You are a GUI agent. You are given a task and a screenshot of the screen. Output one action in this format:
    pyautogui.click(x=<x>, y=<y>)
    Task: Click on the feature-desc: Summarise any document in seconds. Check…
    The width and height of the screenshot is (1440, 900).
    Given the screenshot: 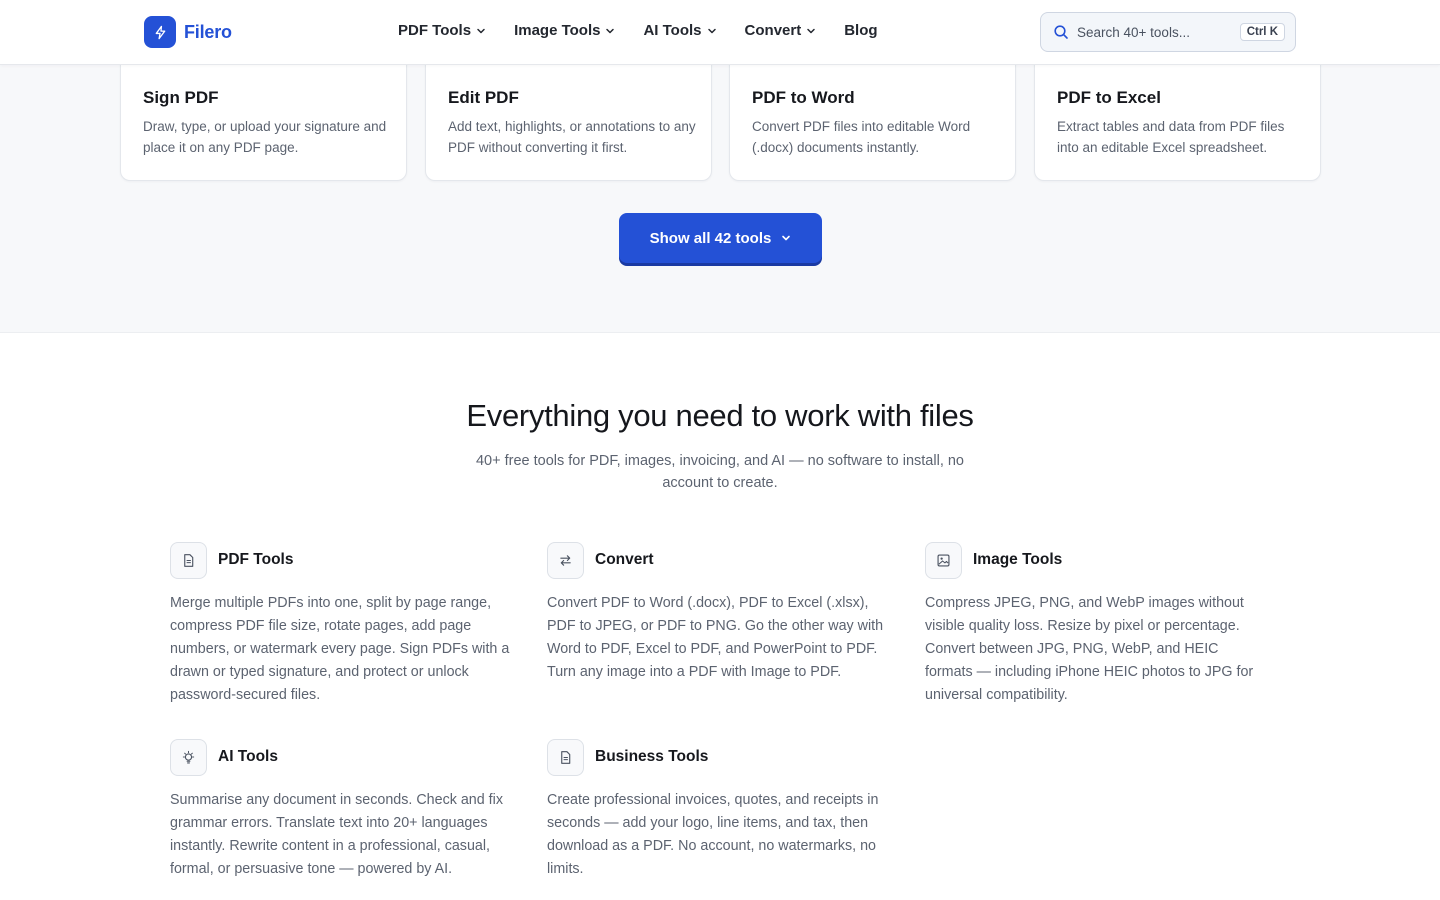 What is the action you would take?
    pyautogui.click(x=336, y=834)
    